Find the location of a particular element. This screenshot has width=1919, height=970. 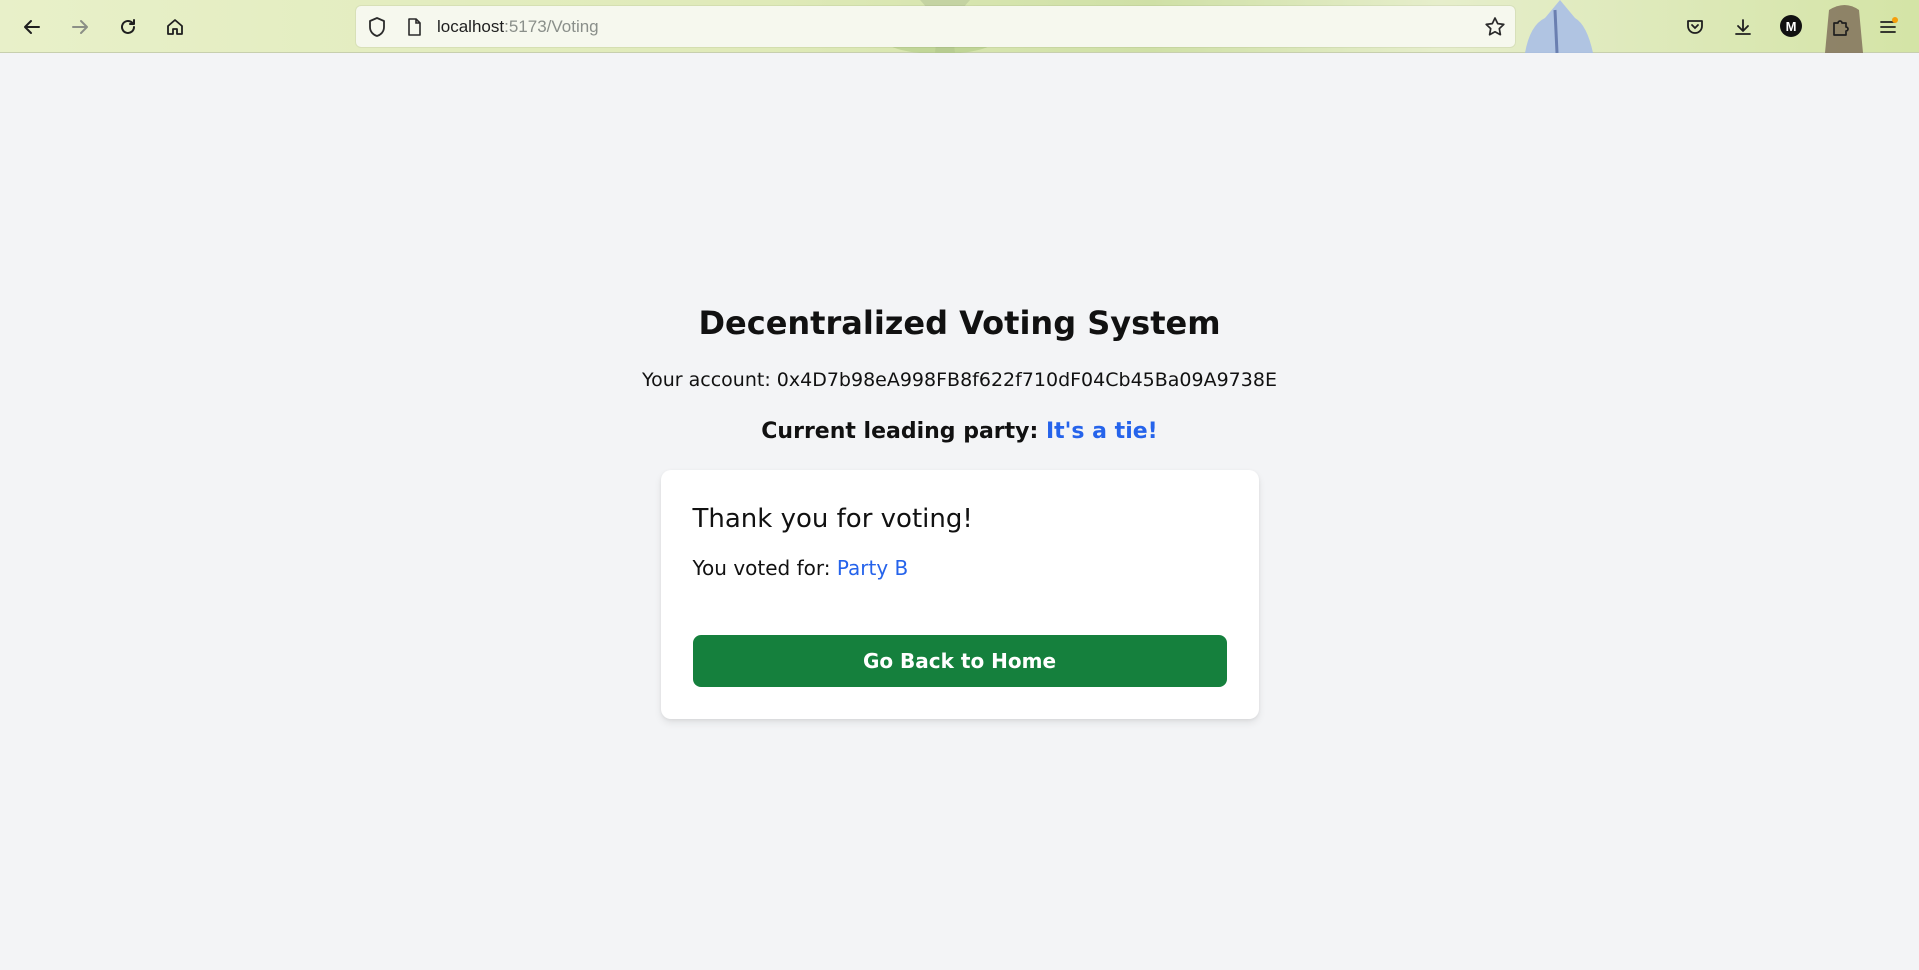

back-button is located at coordinates (32, 27).